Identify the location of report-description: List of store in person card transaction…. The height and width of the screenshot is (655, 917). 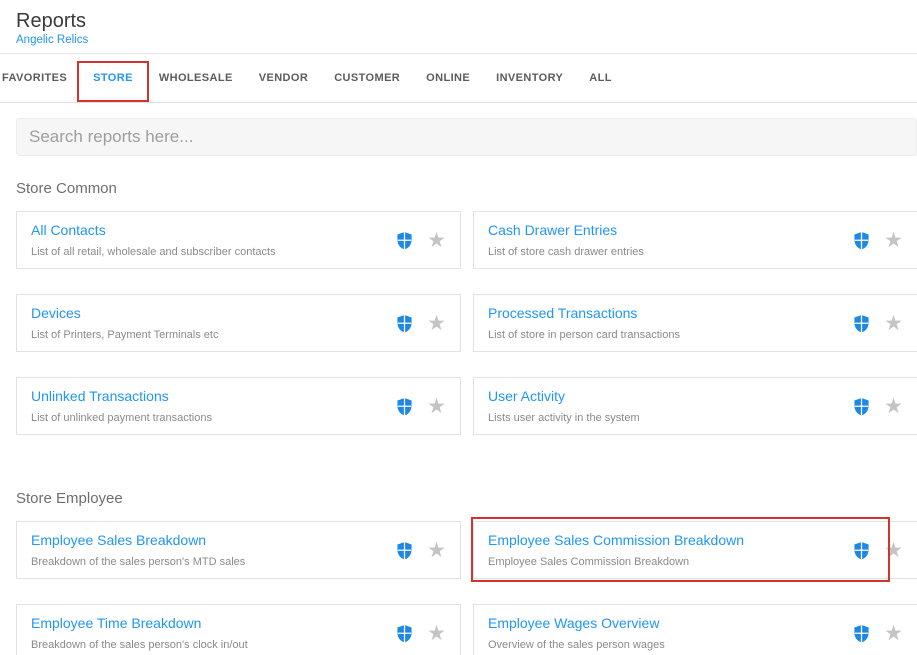
(584, 335).